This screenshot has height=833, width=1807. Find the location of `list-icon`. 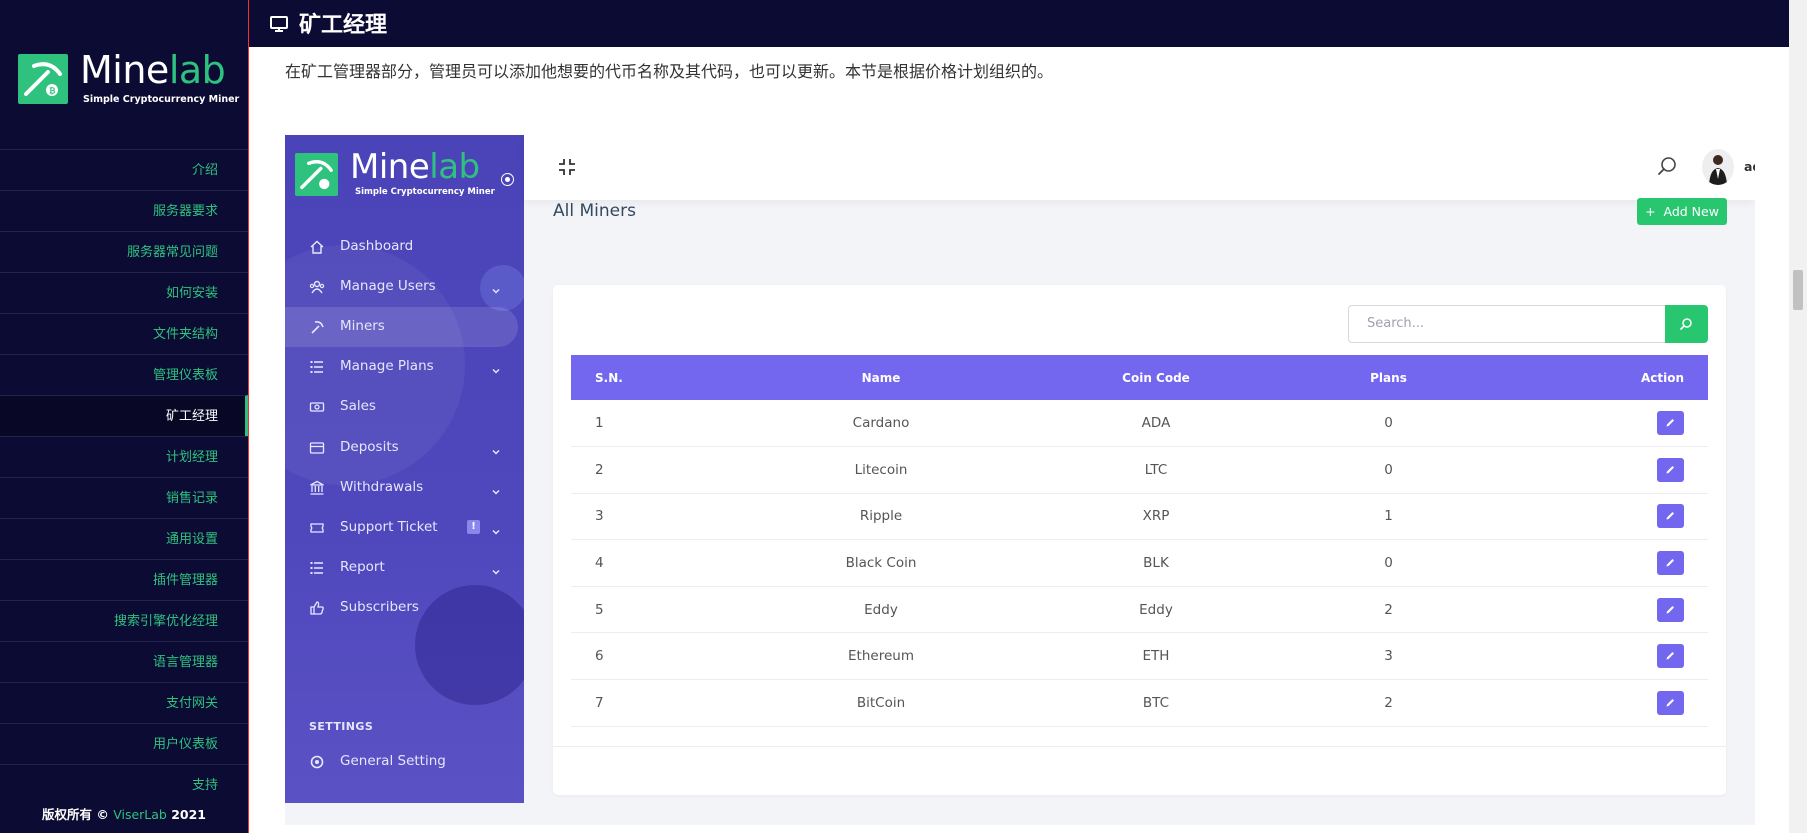

list-icon is located at coordinates (316, 367).